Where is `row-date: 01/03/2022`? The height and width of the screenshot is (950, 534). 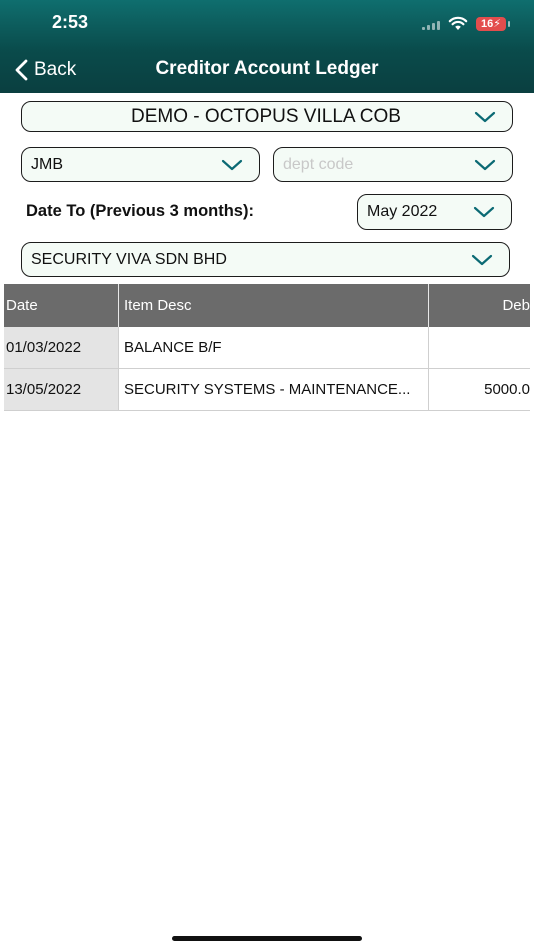
row-date: 01/03/2022 is located at coordinates (61, 348).